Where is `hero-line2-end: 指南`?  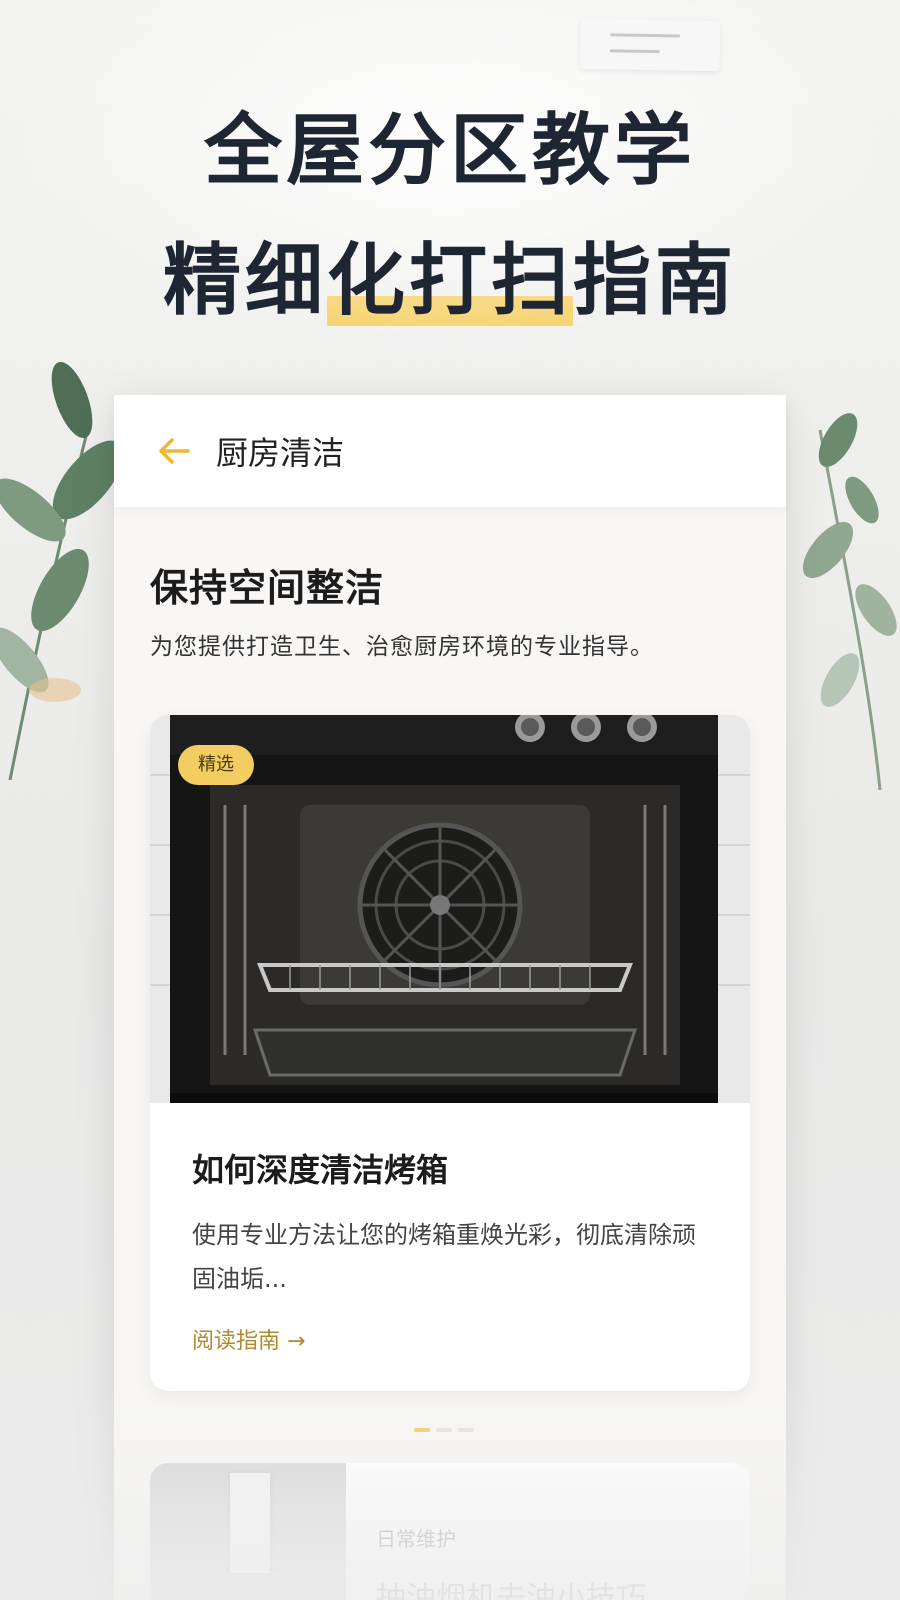 hero-line2-end: 指南 is located at coordinates (655, 281).